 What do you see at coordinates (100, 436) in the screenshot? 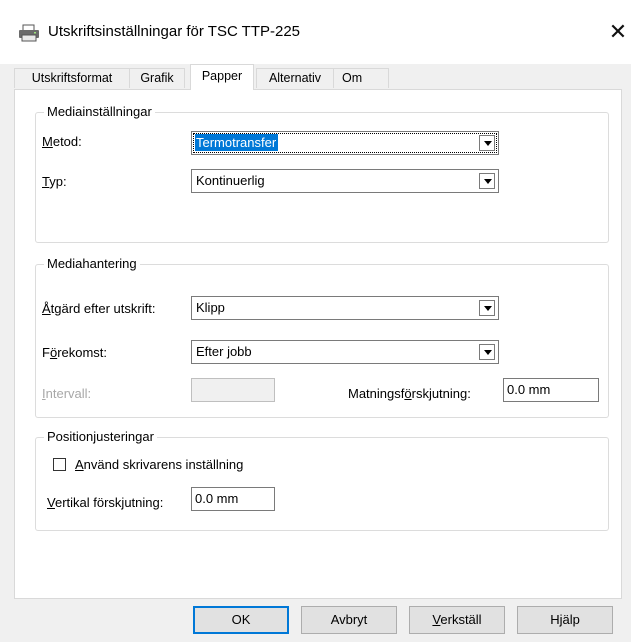
I see `group-title: Positionjusteringar` at bounding box center [100, 436].